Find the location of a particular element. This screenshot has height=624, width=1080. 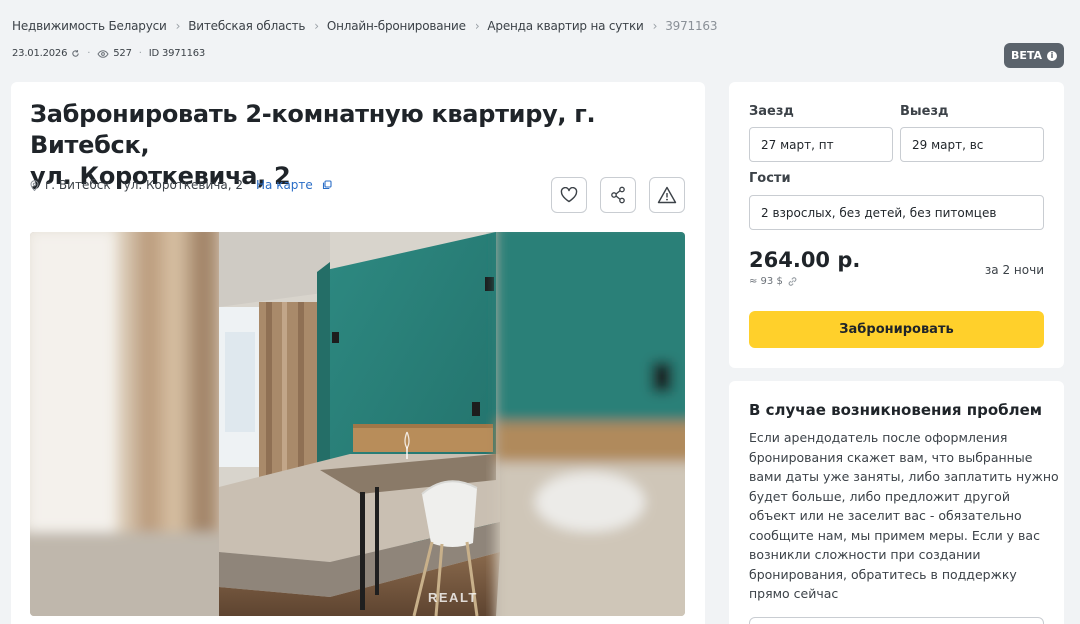

listing-id: ID 3971163 is located at coordinates (177, 53).